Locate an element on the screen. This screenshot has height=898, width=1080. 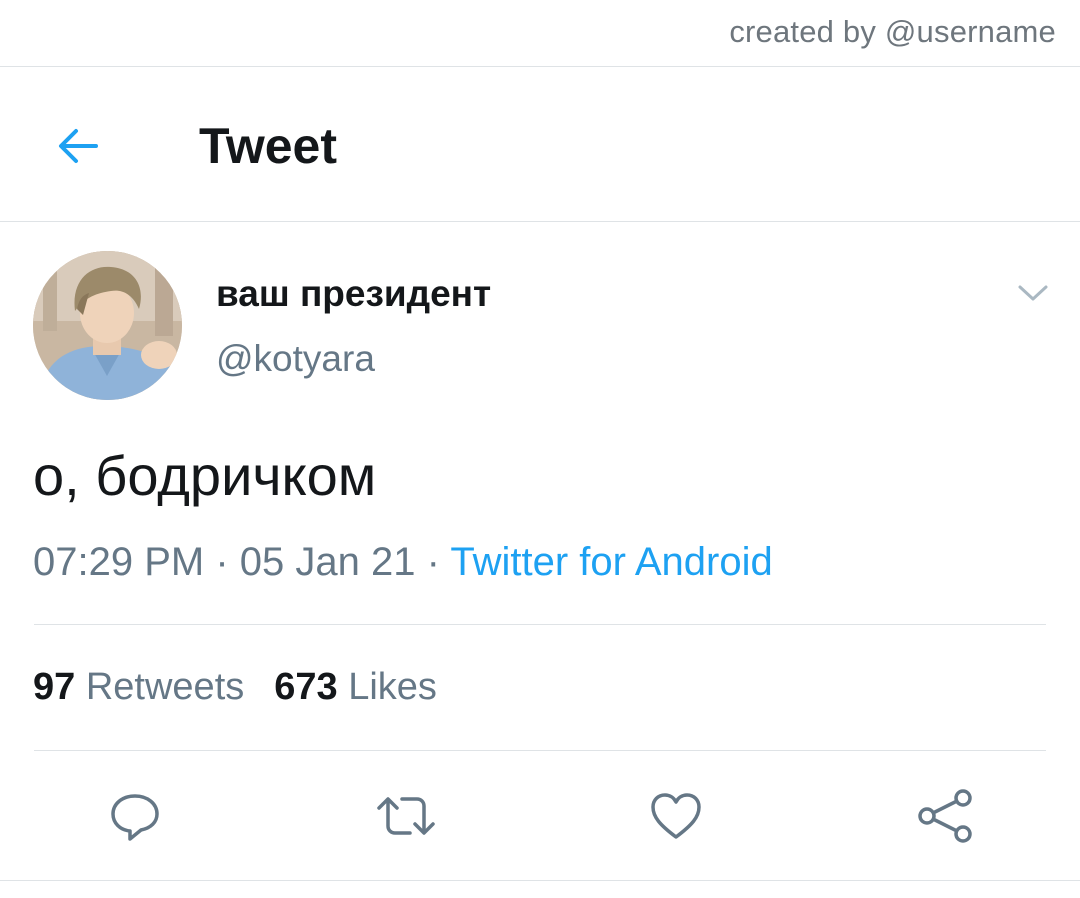
arrow-left-icon is located at coordinates (78, 146).